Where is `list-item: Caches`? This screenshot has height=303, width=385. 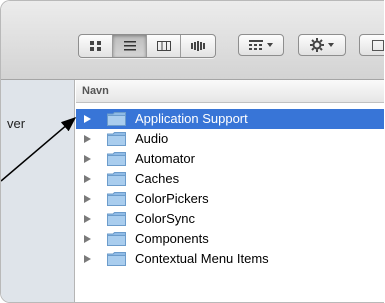
list-item: Caches is located at coordinates (230, 179).